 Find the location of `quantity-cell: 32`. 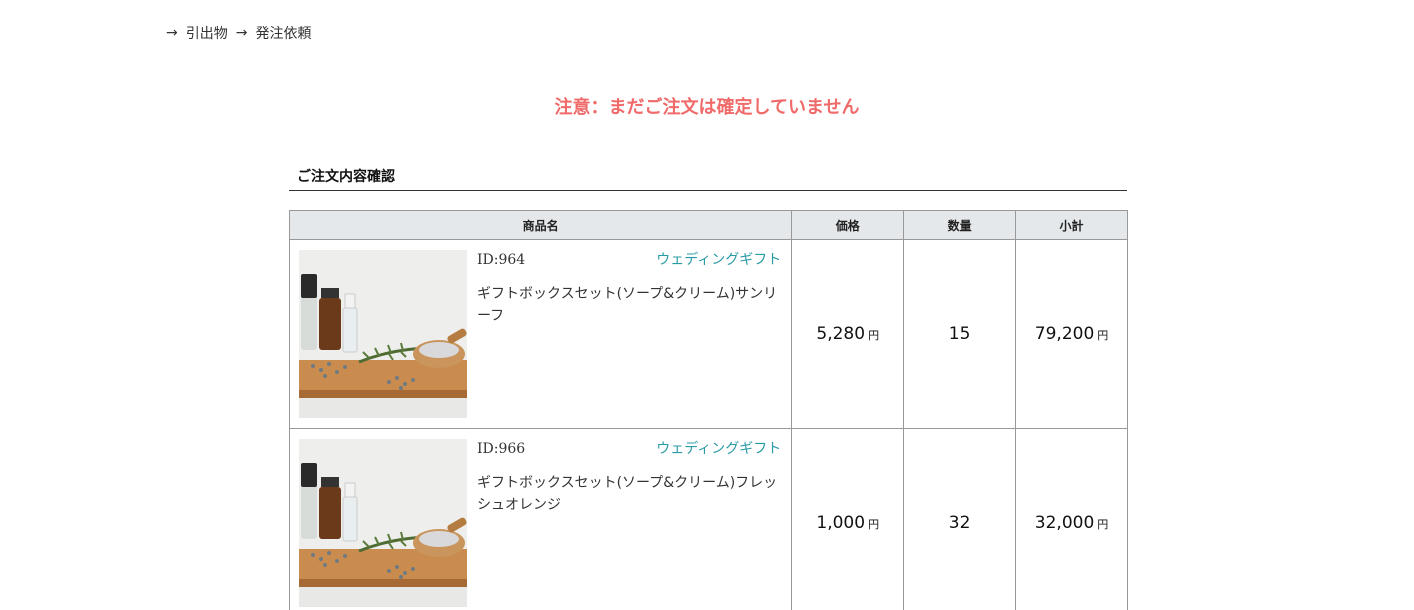

quantity-cell: 32 is located at coordinates (960, 519).